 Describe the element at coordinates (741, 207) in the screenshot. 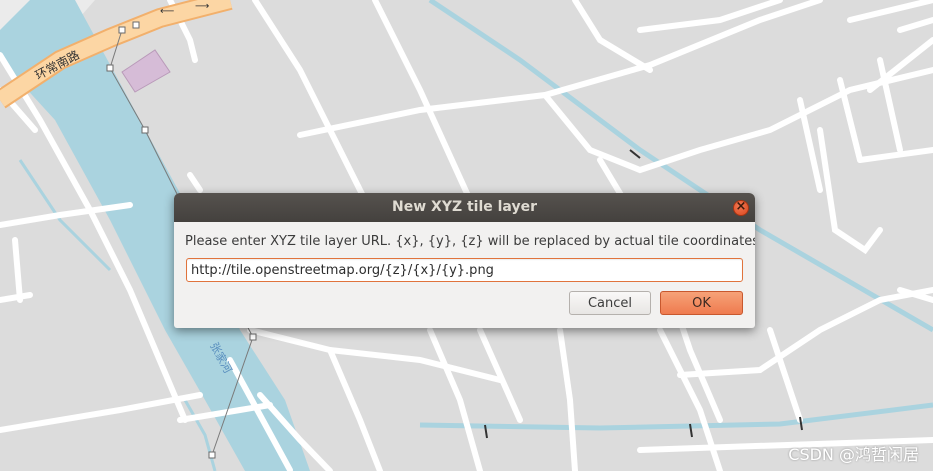

I see `close-icon: ×` at that location.